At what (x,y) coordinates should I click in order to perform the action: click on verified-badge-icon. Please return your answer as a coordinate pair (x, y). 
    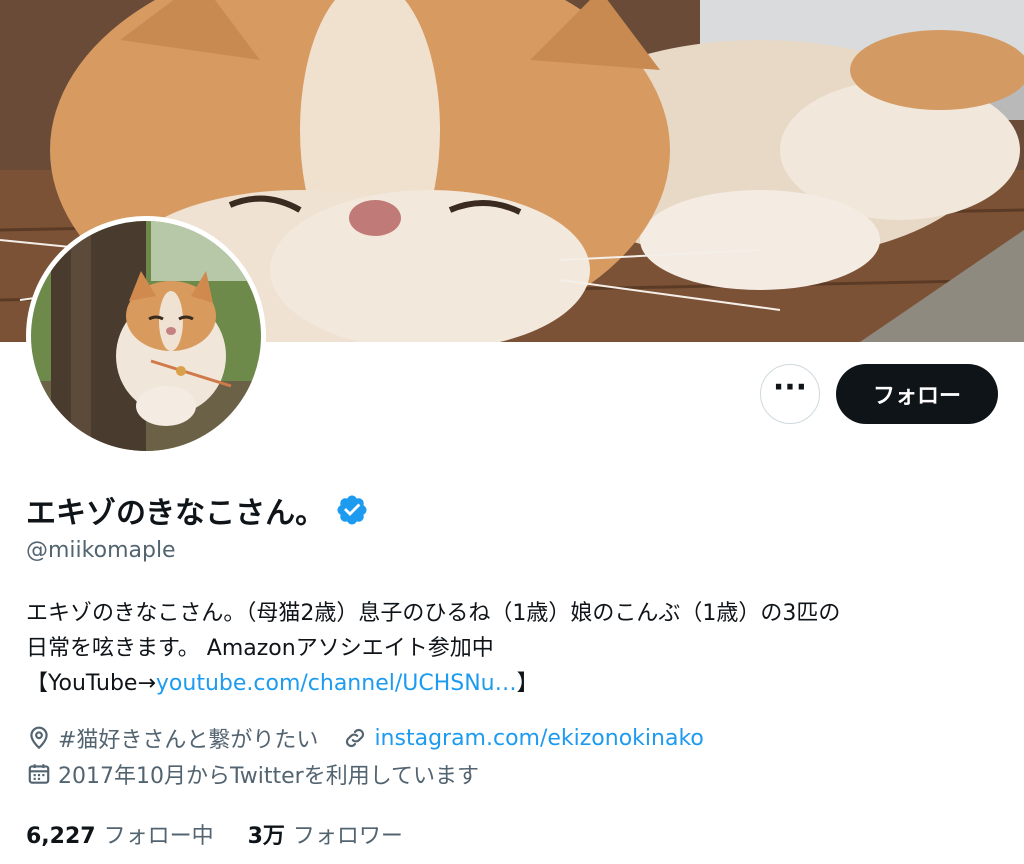
    Looking at the image, I should click on (352, 510).